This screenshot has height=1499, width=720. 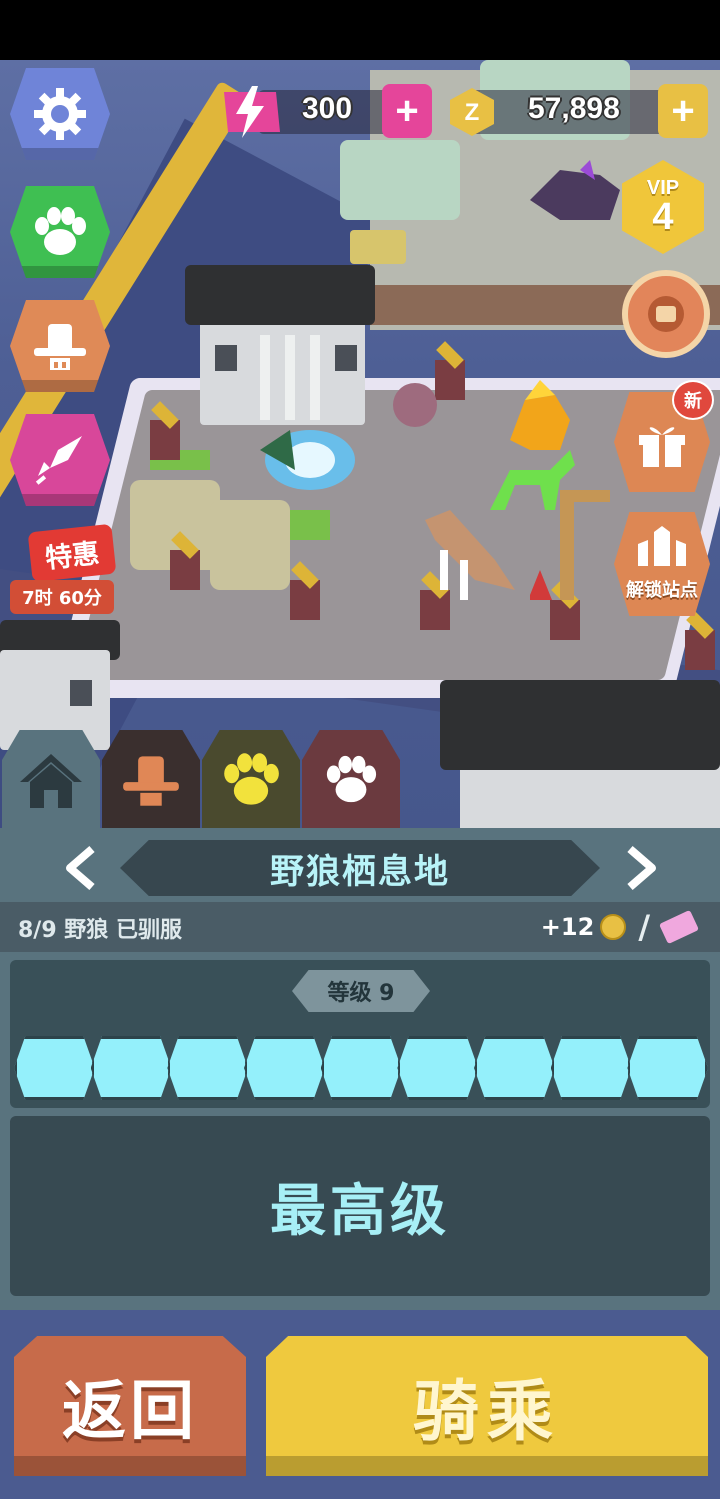 What do you see at coordinates (327, 108) in the screenshot?
I see `energy-value: 300` at bounding box center [327, 108].